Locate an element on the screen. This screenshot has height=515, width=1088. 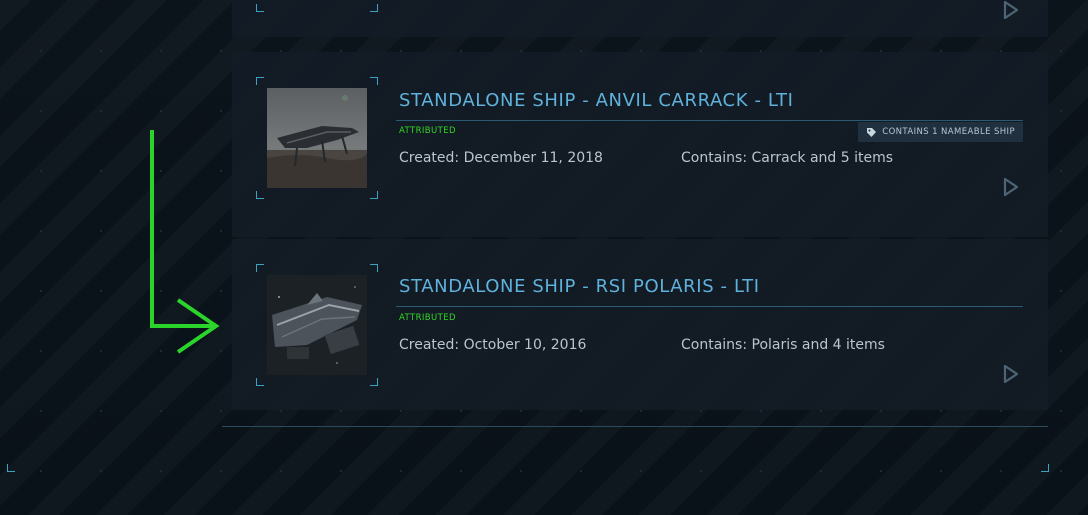
created-date: Created: October 10, 2016 is located at coordinates (493, 345).